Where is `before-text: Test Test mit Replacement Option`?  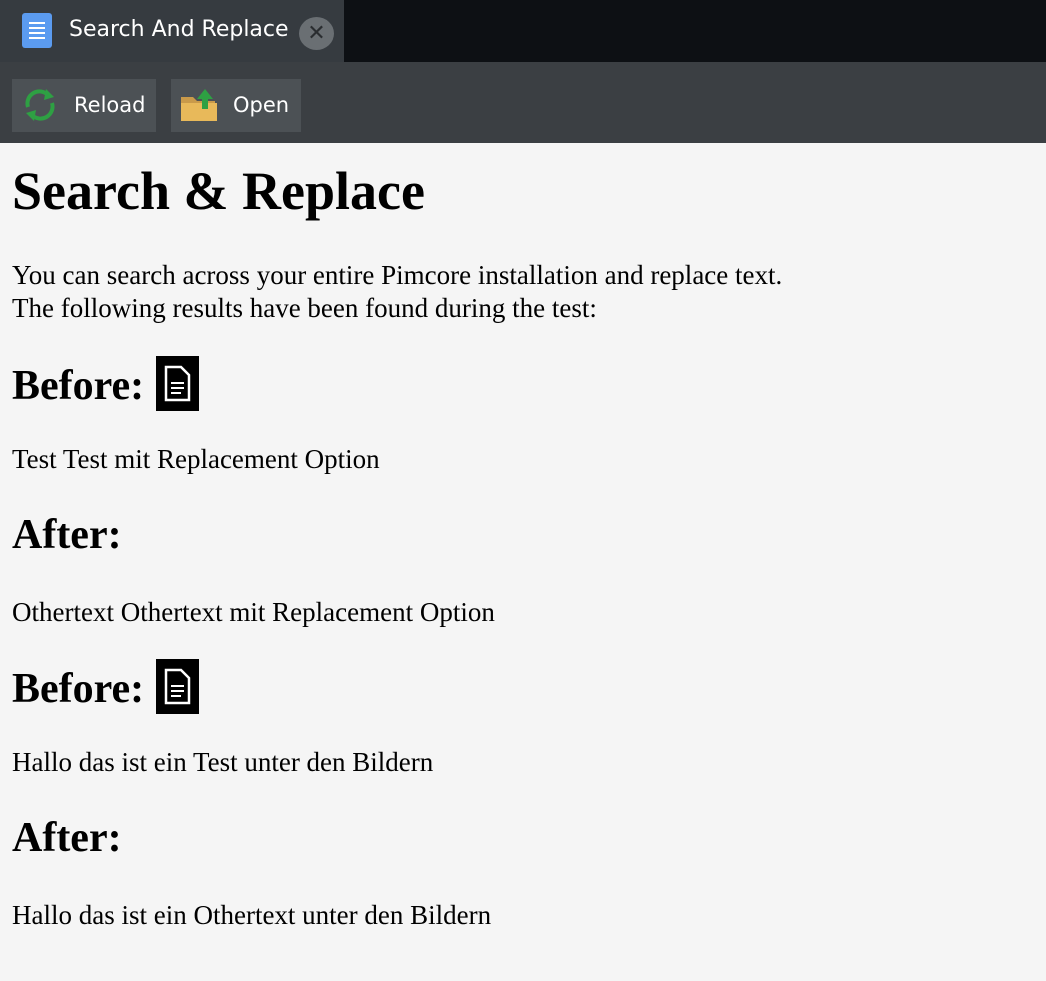
before-text: Test Test mit Replacement Option is located at coordinates (196, 459).